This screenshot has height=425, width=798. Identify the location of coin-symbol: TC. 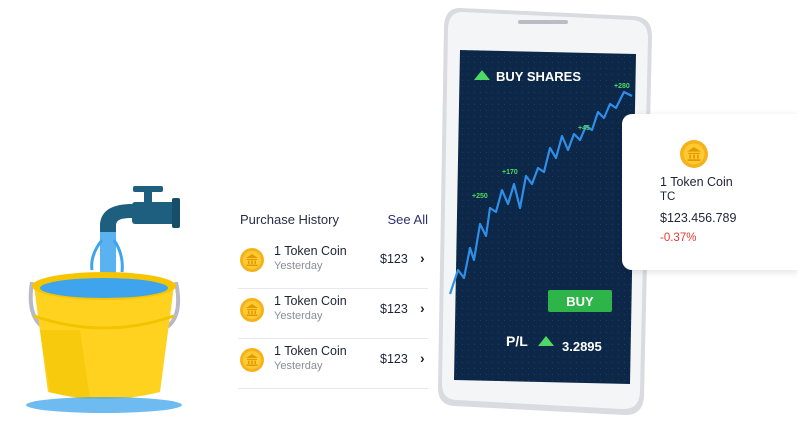
(668, 197).